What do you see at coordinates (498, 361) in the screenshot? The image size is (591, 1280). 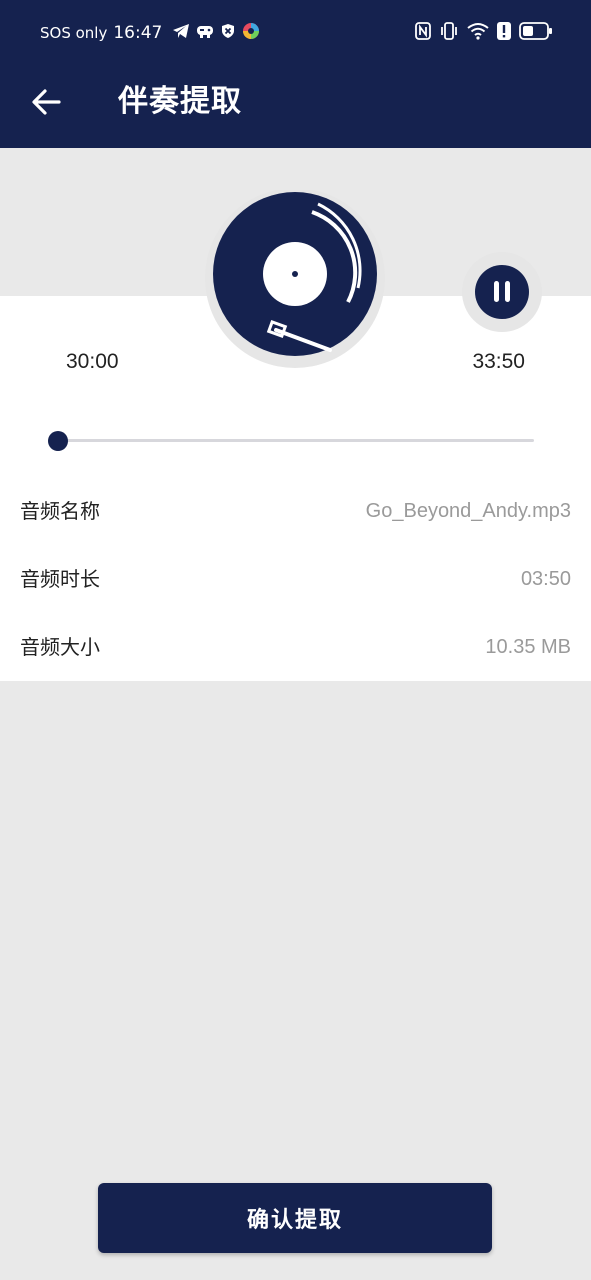 I see `total-time: 33:50` at bounding box center [498, 361].